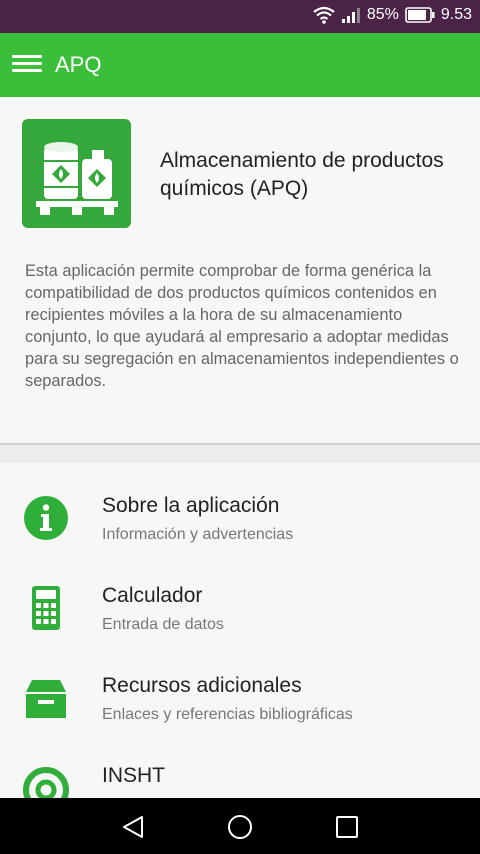 The width and height of the screenshot is (480, 854). Describe the element at coordinates (227, 714) in the screenshot. I see `menu-item-subtitle: Enlaces y referencias bibliográficas` at that location.